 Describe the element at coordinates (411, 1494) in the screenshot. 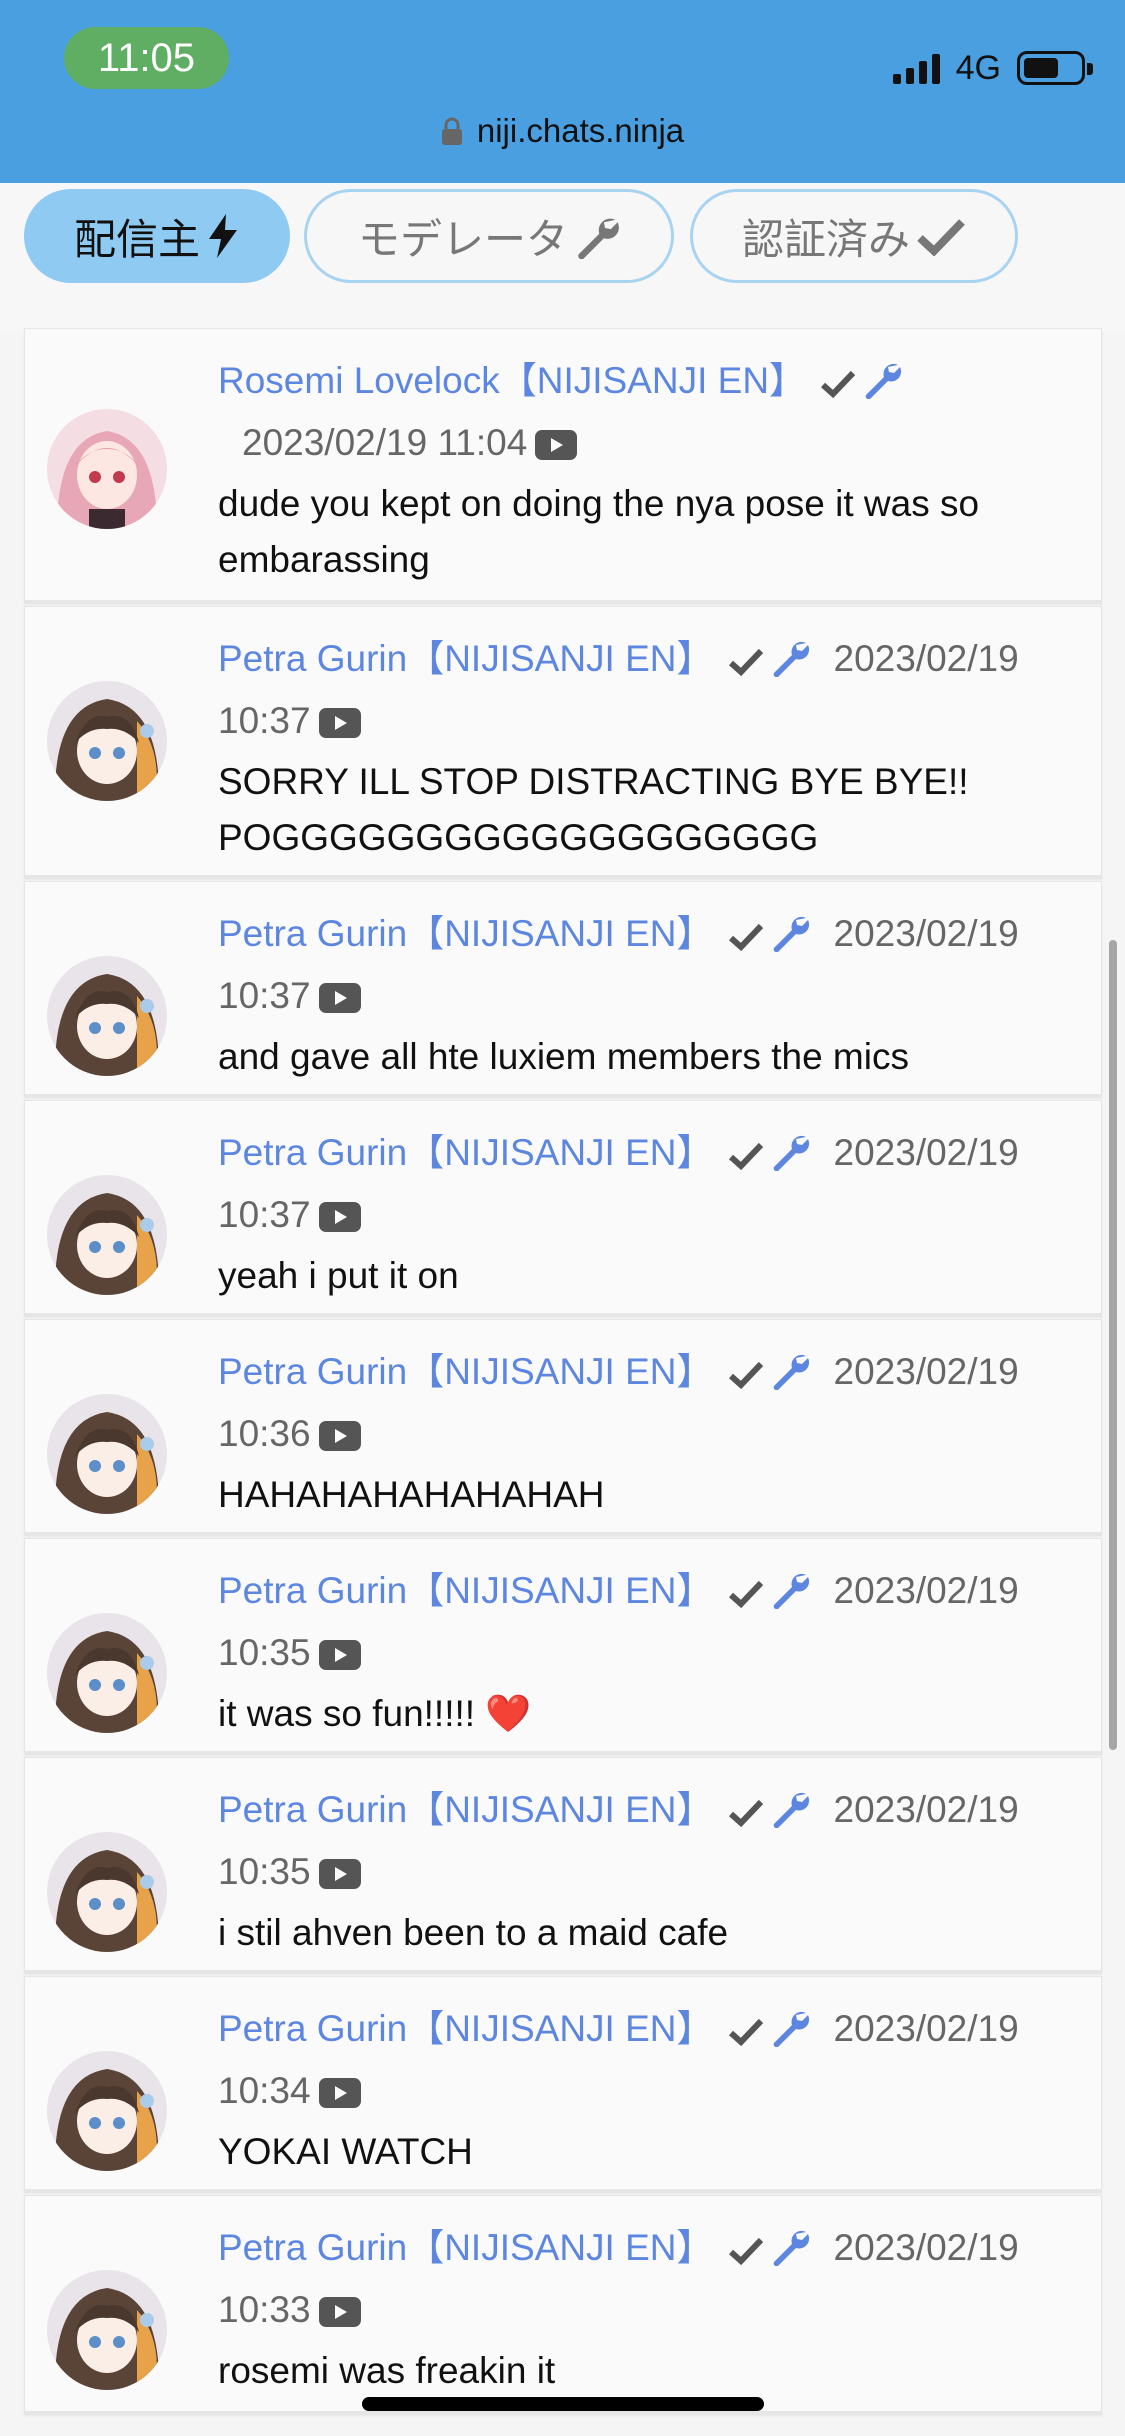

I see `message-text: HAHAHAHAHAHAHAH` at that location.